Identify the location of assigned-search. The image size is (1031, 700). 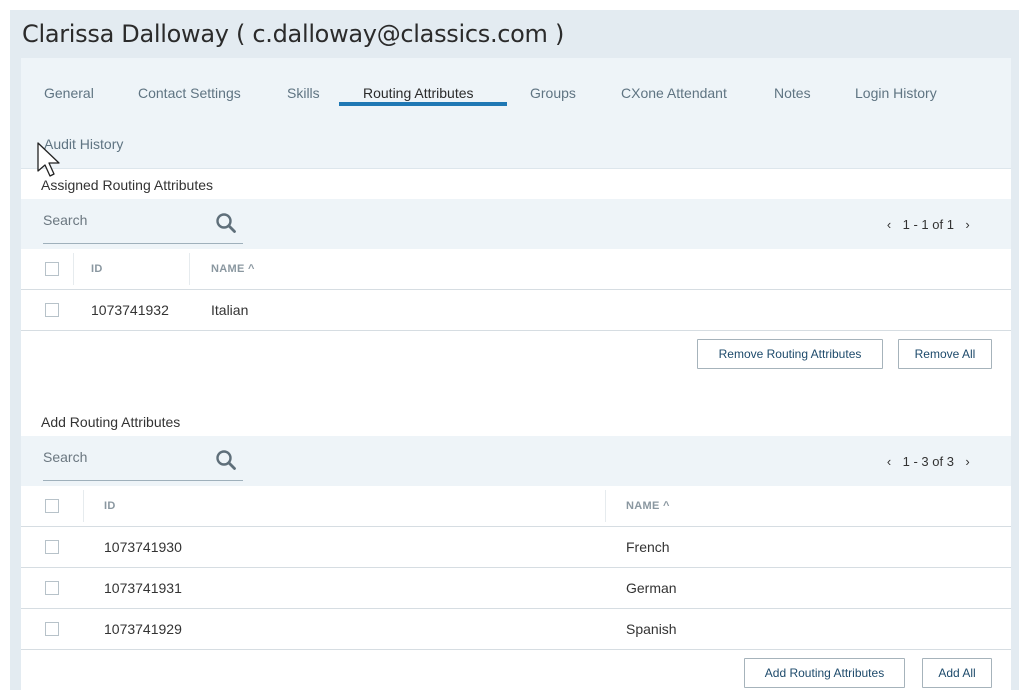
(143, 221).